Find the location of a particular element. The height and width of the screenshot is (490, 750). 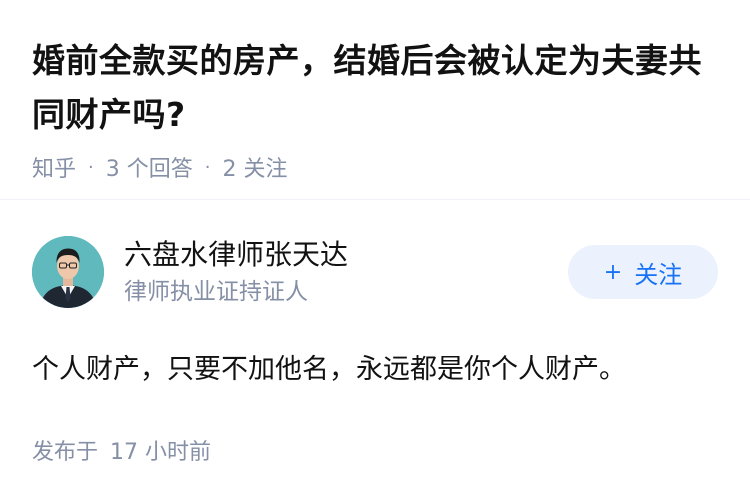

avatar-man-in-suit-icon is located at coordinates (68, 272).